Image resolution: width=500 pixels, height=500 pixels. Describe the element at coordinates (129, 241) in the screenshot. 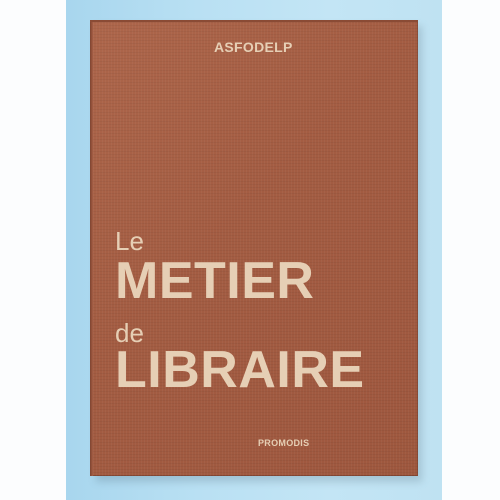

I see `cover-title-le: Le` at that location.